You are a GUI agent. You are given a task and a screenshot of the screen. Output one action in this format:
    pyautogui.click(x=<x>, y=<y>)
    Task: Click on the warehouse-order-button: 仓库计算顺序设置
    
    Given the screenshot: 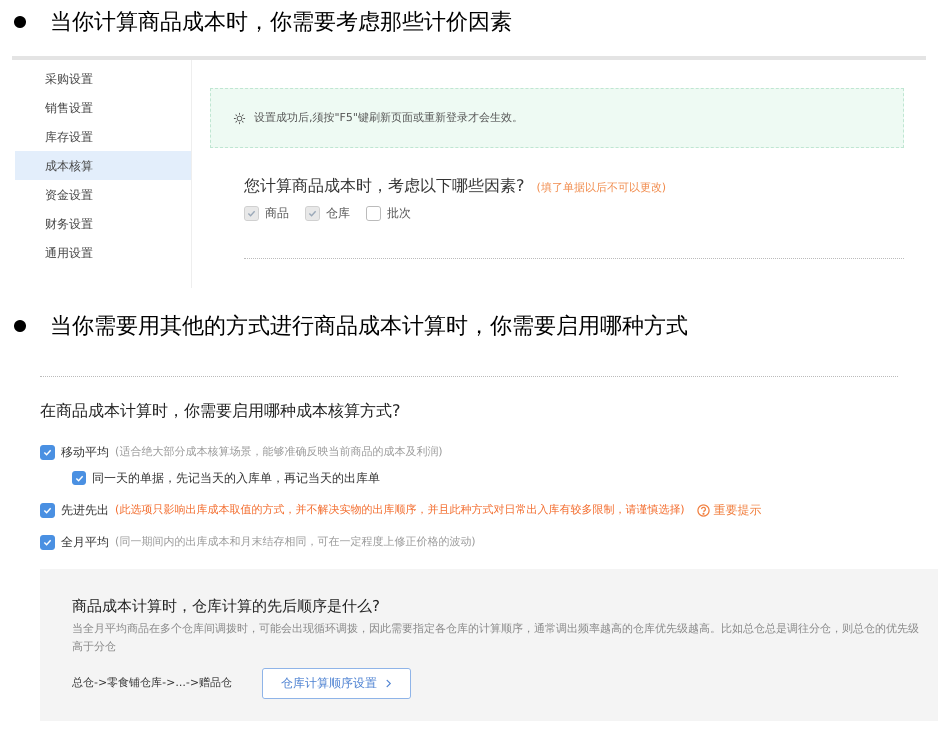 What is the action you would take?
    pyautogui.click(x=337, y=683)
    